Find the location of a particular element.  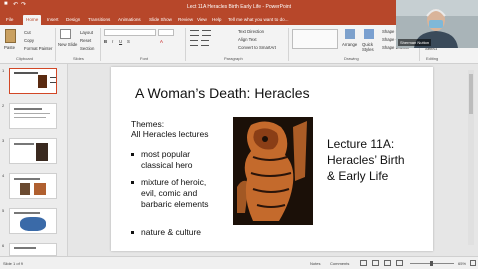

align-text-button: Align Text is located at coordinates (247, 39).